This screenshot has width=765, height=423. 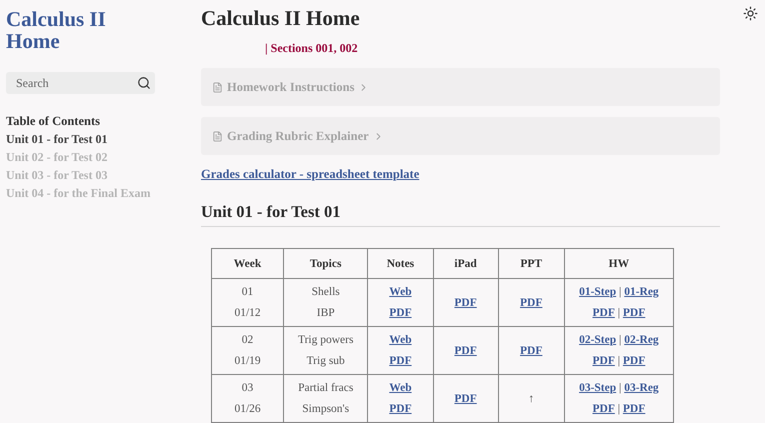 I want to click on topic-text: Trig powers, so click(x=326, y=340).